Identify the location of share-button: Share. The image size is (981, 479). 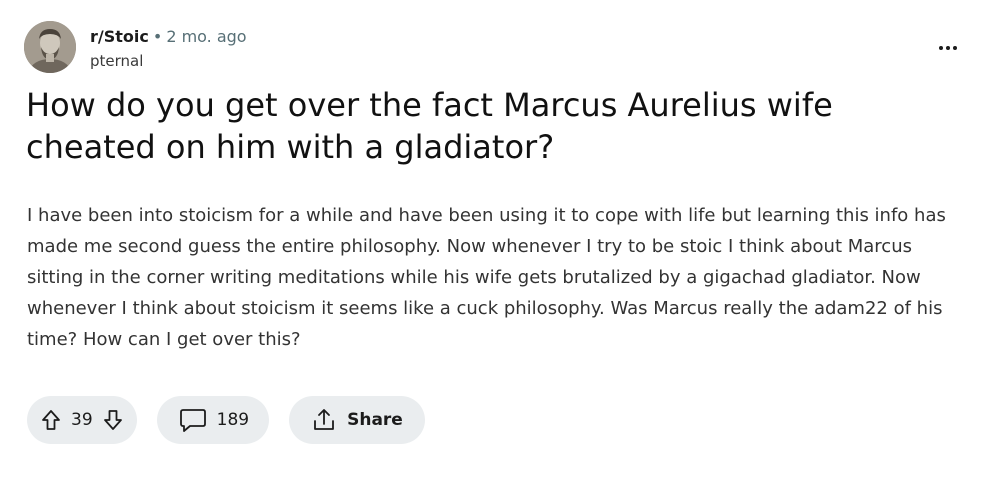
(357, 420).